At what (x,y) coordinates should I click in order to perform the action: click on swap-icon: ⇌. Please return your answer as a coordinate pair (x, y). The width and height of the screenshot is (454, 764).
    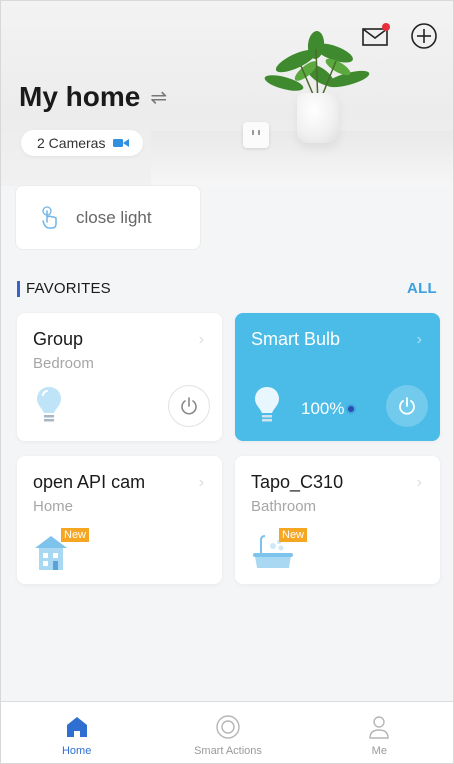
    Looking at the image, I should click on (159, 97).